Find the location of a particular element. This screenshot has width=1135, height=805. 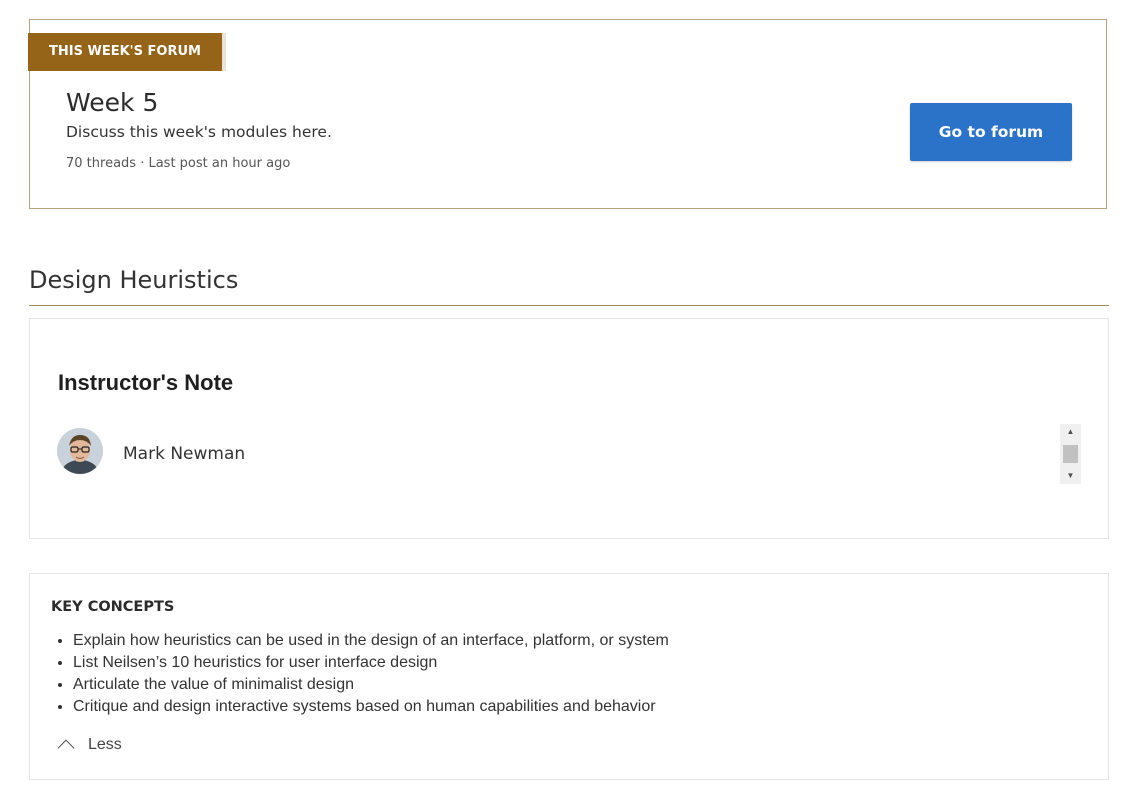

avatar-photo-icon is located at coordinates (80, 451).